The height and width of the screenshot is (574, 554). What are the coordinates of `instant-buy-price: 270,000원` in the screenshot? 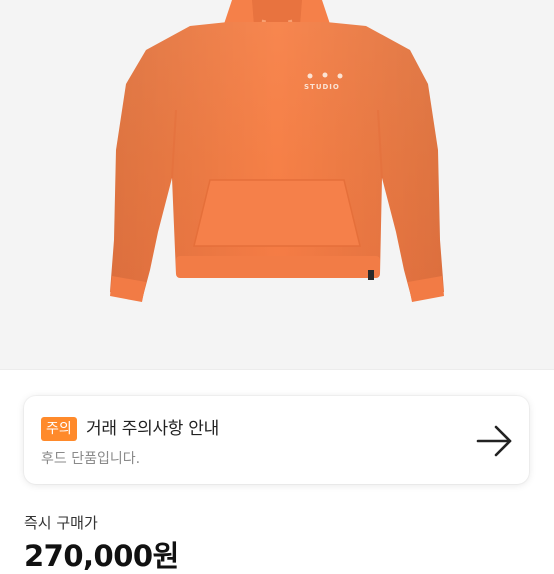 It's located at (101, 556).